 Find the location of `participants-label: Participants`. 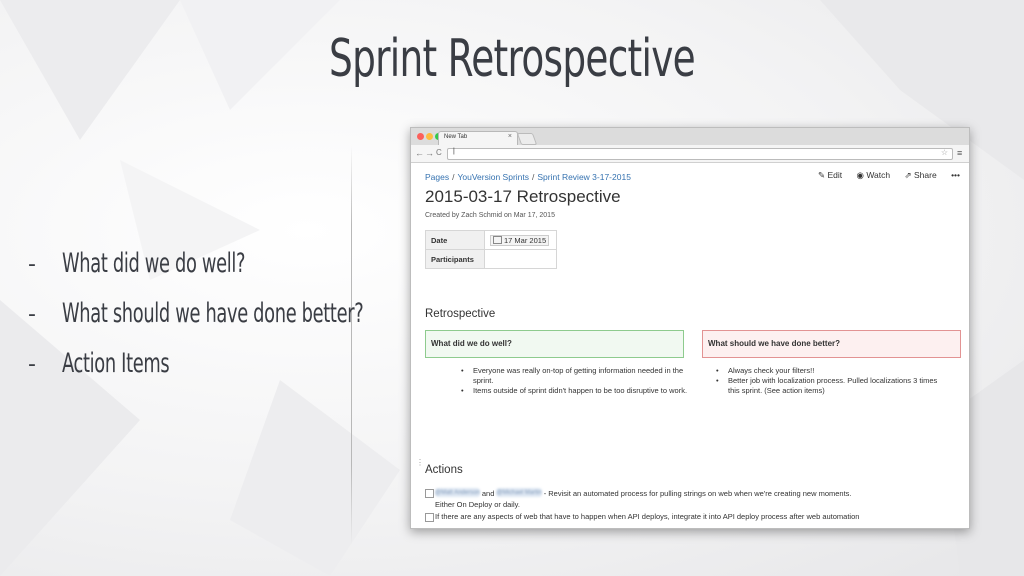

participants-label: Participants is located at coordinates (455, 259).